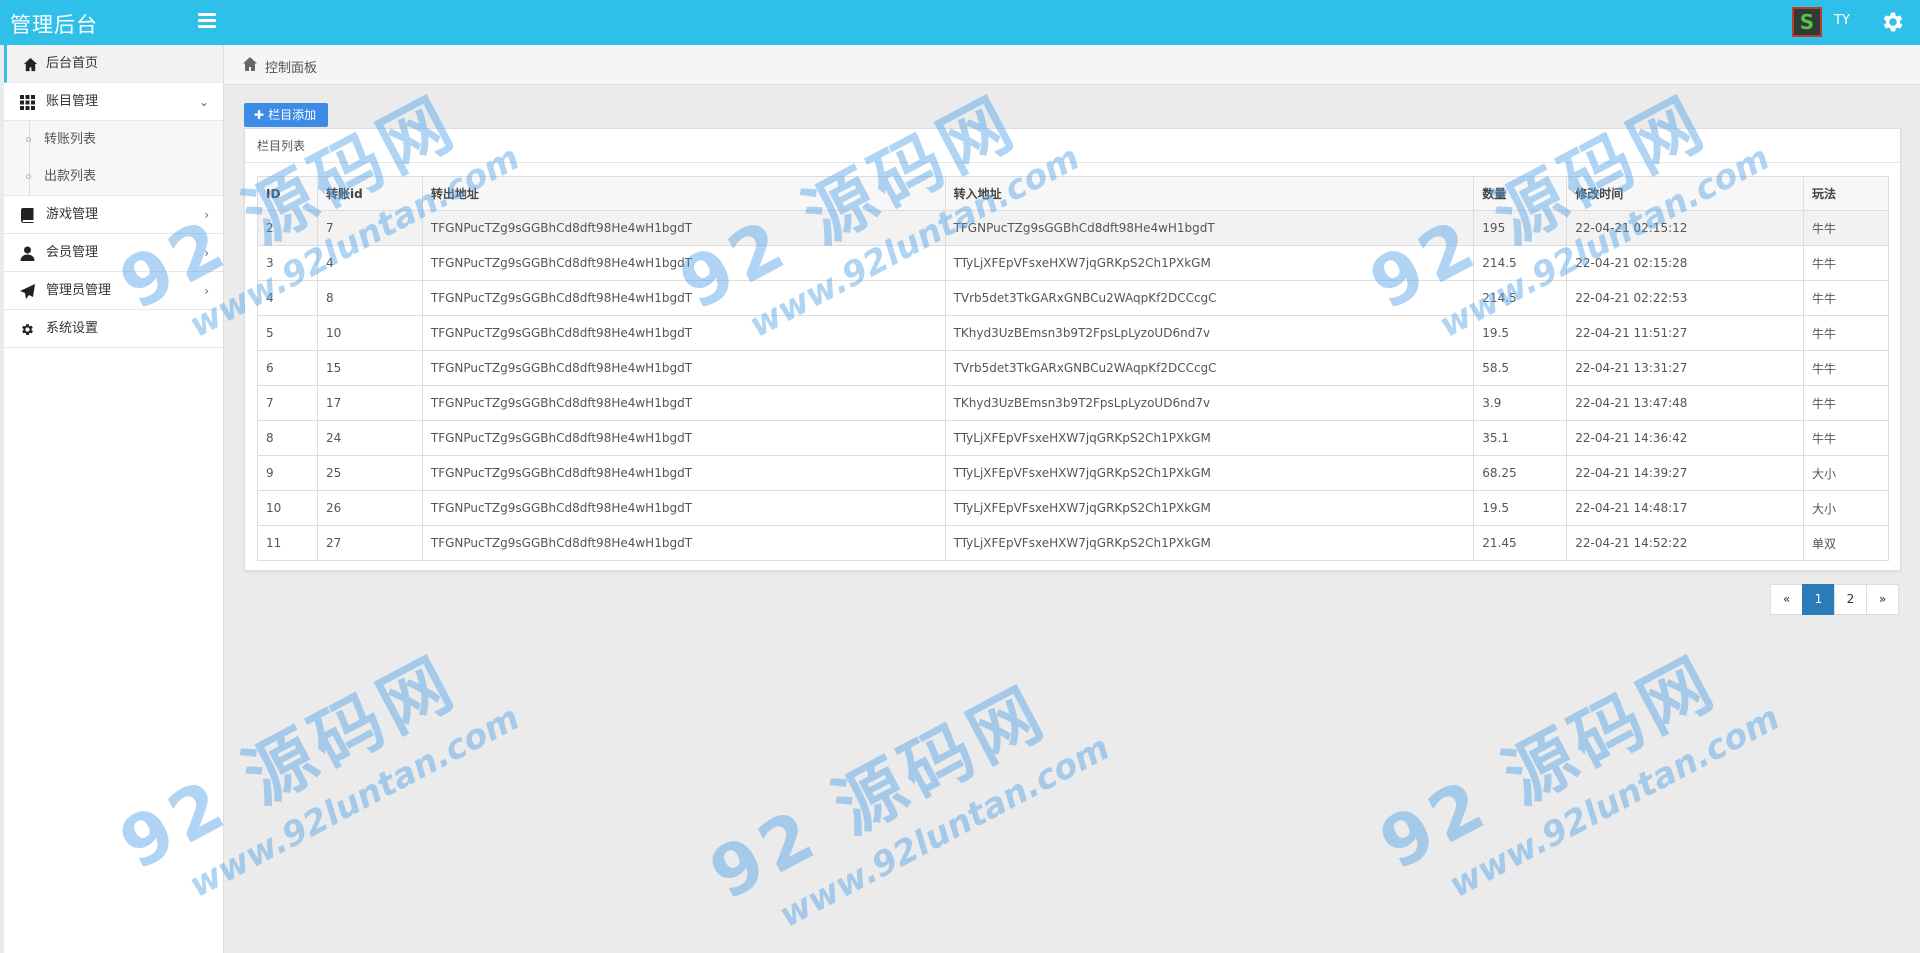 The width and height of the screenshot is (1920, 953). What do you see at coordinates (27, 291) in the screenshot?
I see `send-icon` at bounding box center [27, 291].